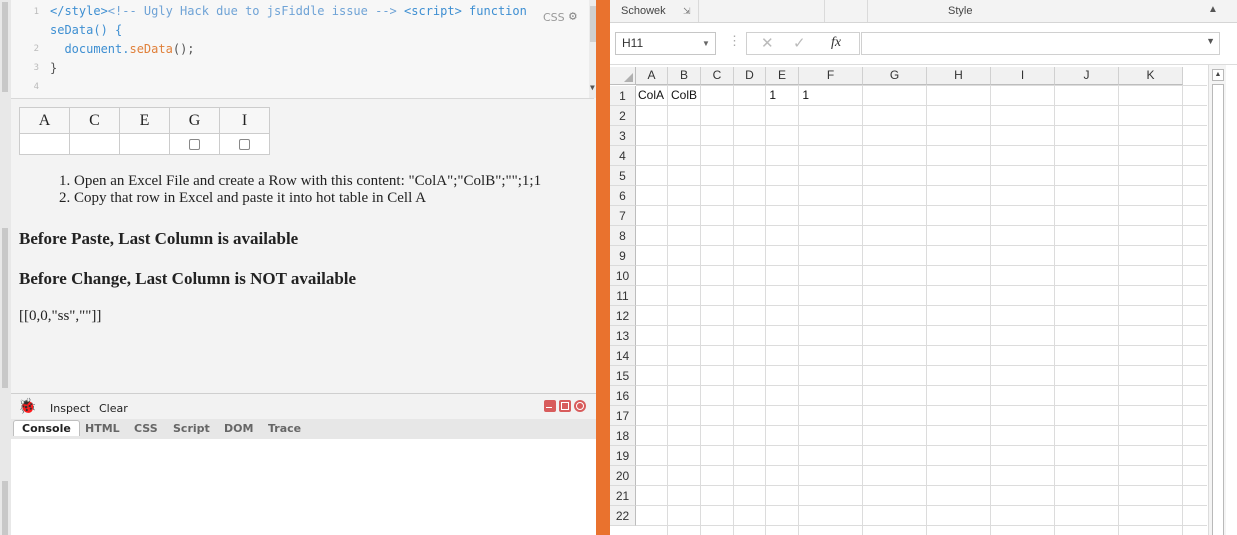 The image size is (1237, 535). I want to click on tab-console: Console, so click(46, 428).